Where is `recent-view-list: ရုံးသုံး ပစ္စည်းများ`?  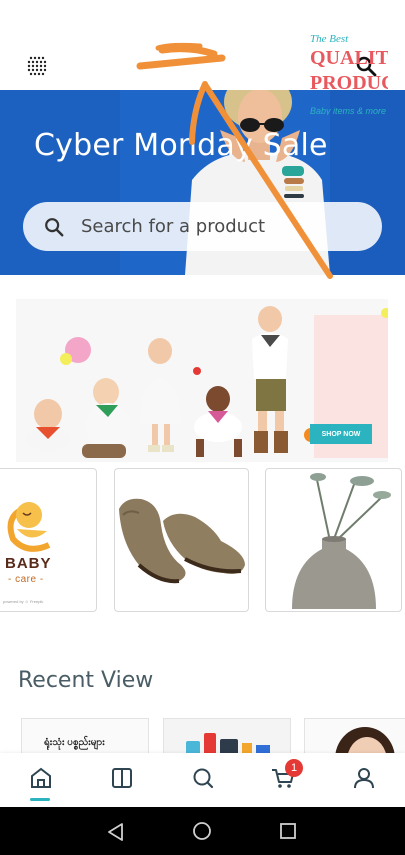
recent-view-list: ရုံးသုံး ပစ္စည်းများ is located at coordinates (202, 736).